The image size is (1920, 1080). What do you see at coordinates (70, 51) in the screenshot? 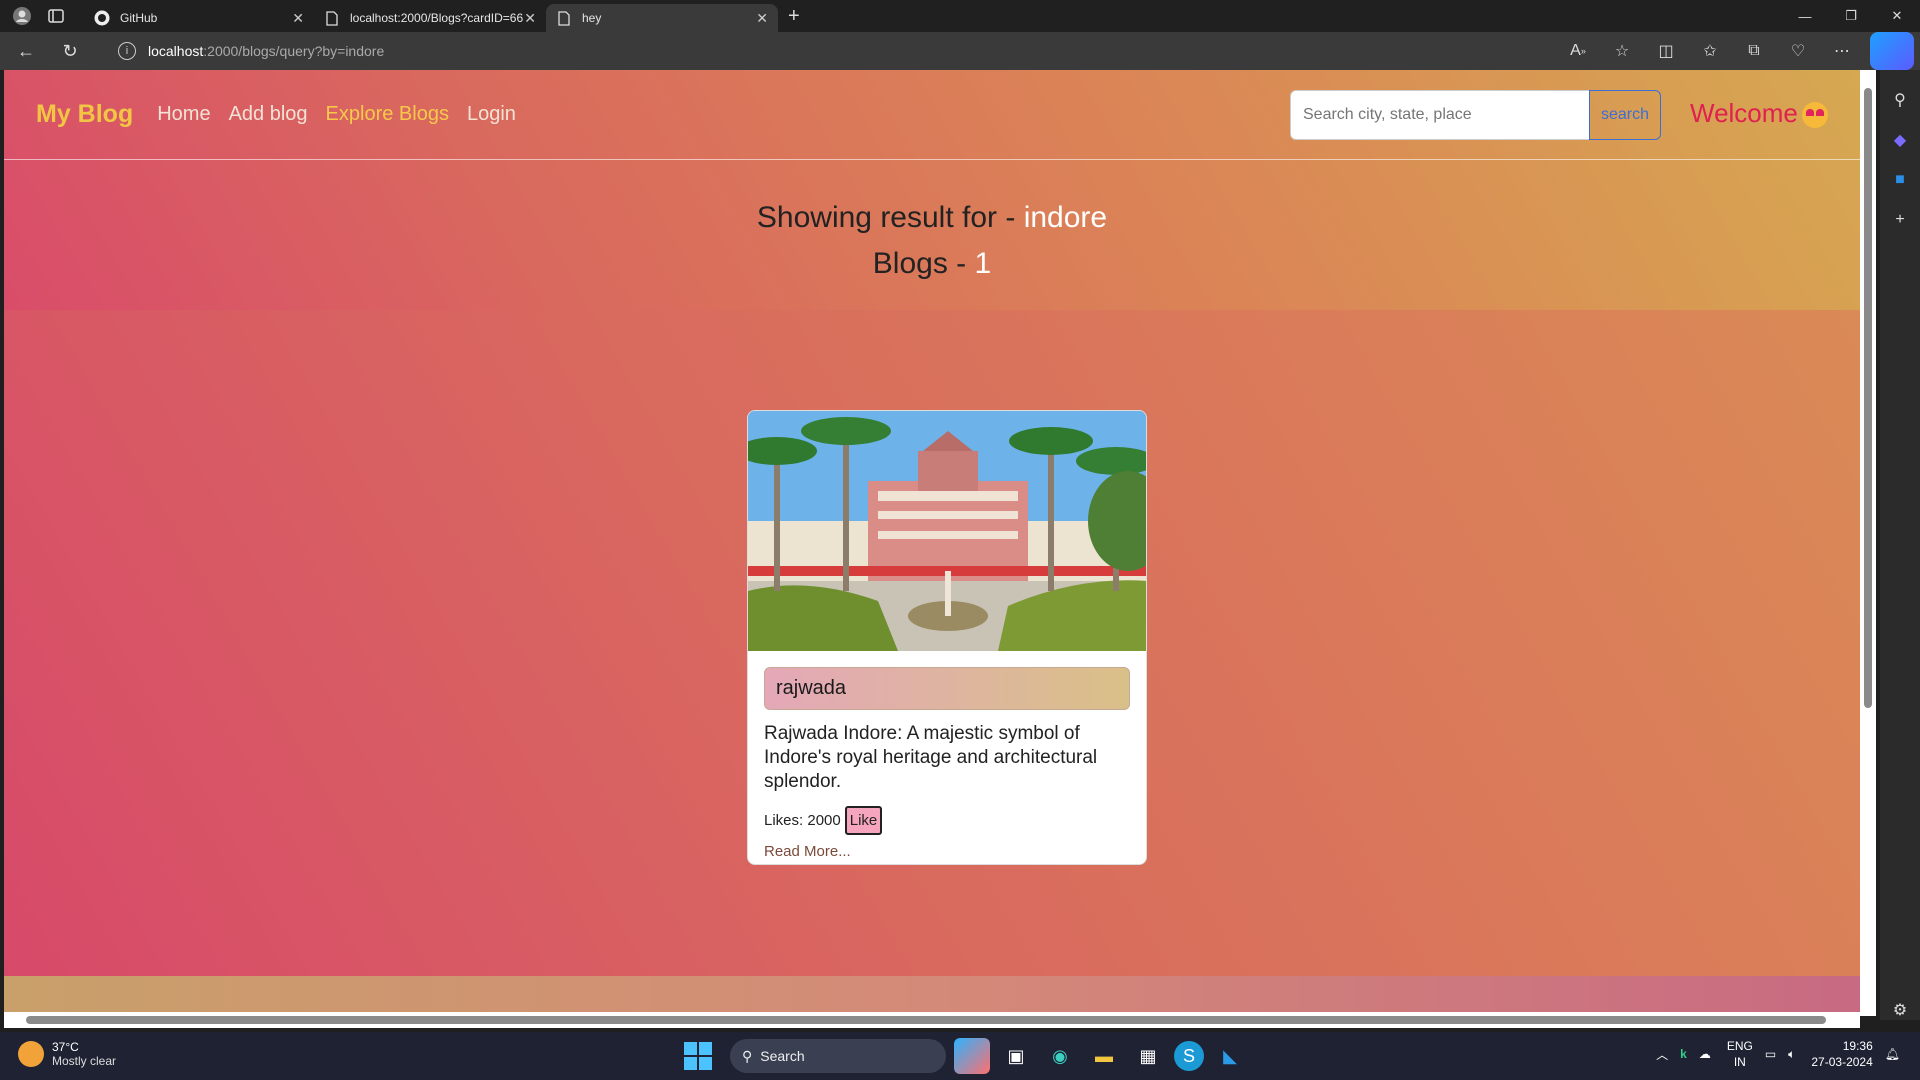
I see `refresh-icon: ↻` at bounding box center [70, 51].